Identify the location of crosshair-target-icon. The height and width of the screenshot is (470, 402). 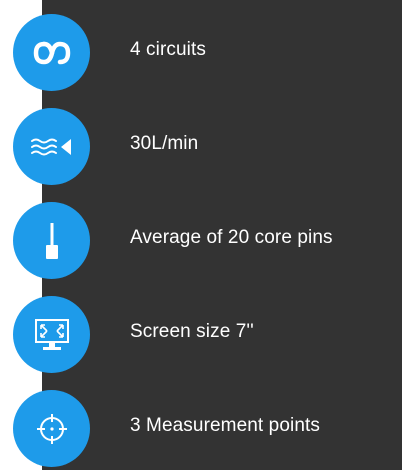
(51, 428).